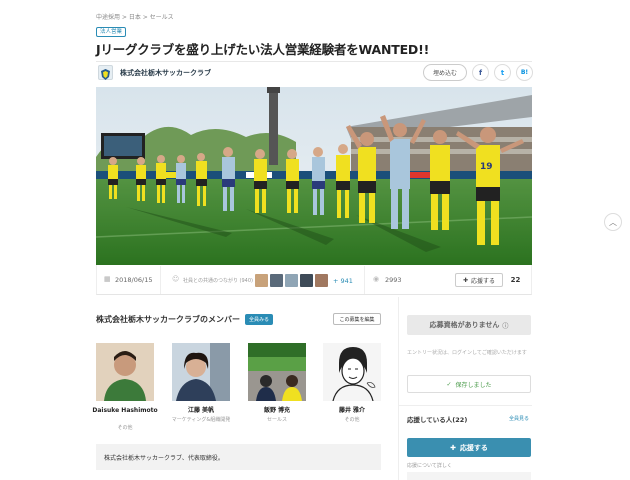  What do you see at coordinates (165, 73) in the screenshot?
I see `company-name: 株式会社栃木サッカークラブ` at bounding box center [165, 73].